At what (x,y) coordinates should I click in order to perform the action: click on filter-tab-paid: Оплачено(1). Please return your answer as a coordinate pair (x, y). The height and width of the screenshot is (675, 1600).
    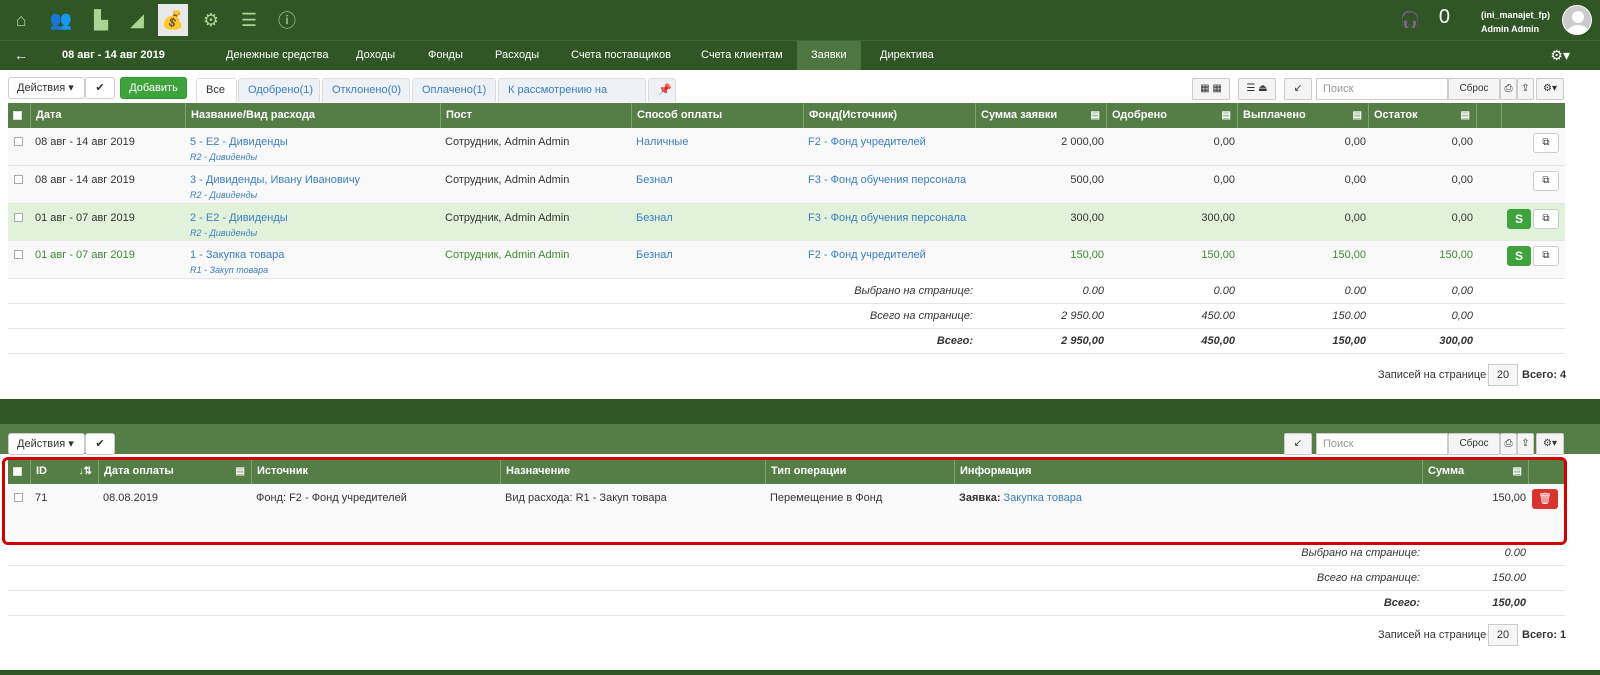
    Looking at the image, I should click on (454, 90).